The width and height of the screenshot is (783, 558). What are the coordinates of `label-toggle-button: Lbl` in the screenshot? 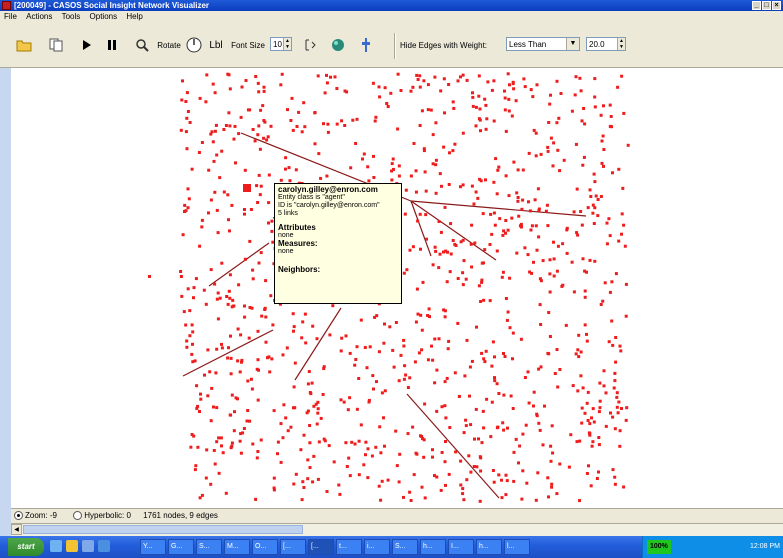 It's located at (216, 45).